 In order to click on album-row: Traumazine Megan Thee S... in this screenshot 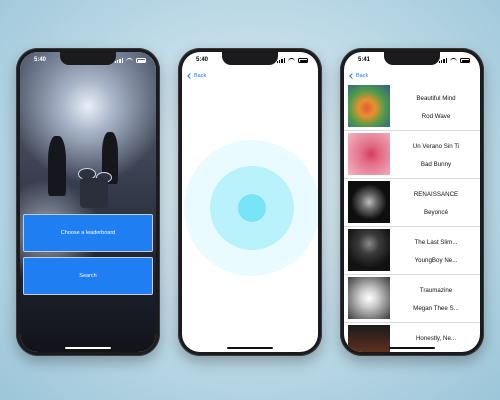, I will do `click(412, 298)`.